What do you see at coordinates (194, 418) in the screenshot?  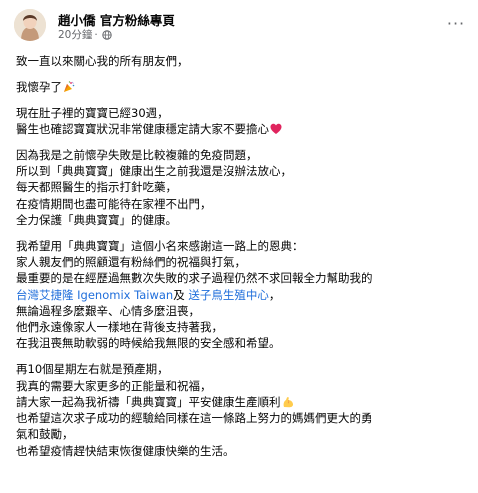 I see `text-line: 也希望這次求子成功的經驗給同樣在這一條路上努力的媽媽們更大的勇` at bounding box center [194, 418].